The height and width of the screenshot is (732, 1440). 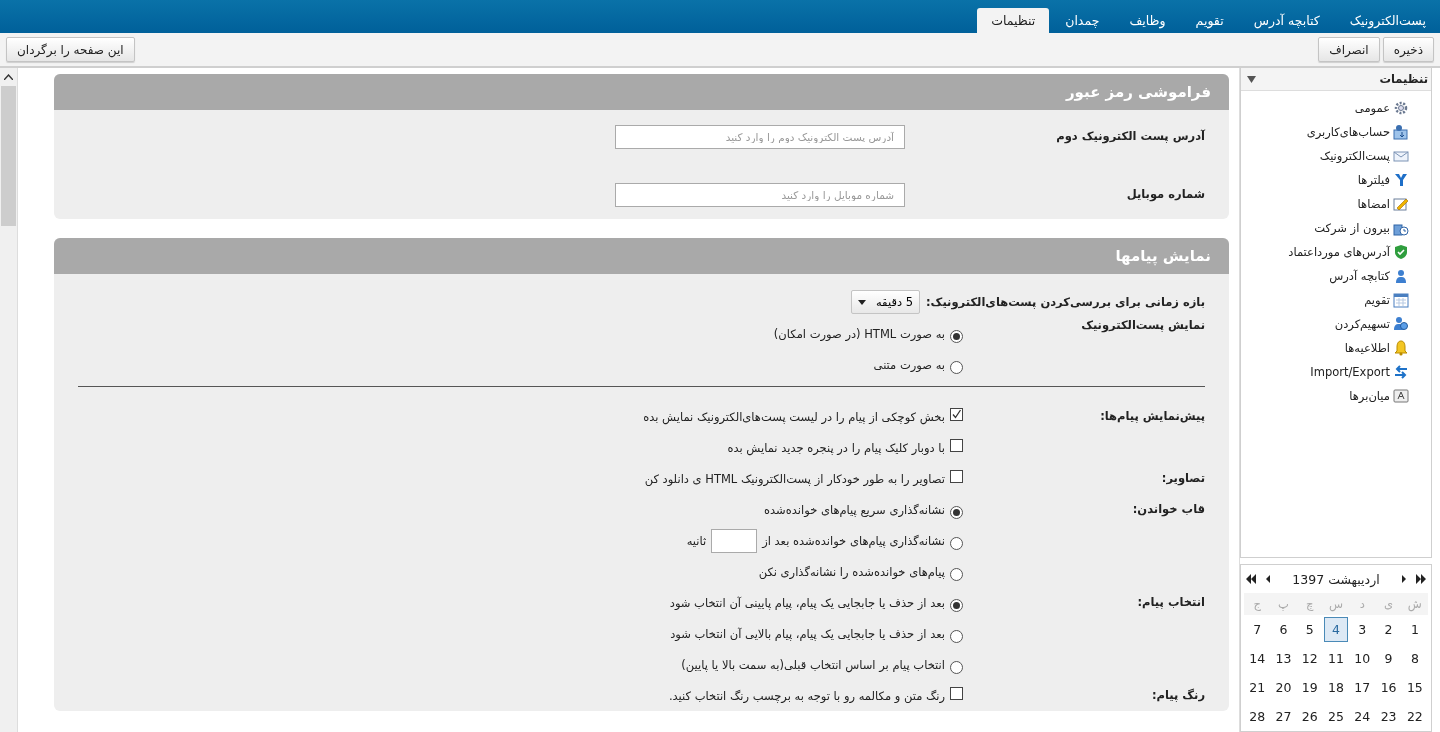 I want to click on calendar-day: 7, so click(x=1257, y=629).